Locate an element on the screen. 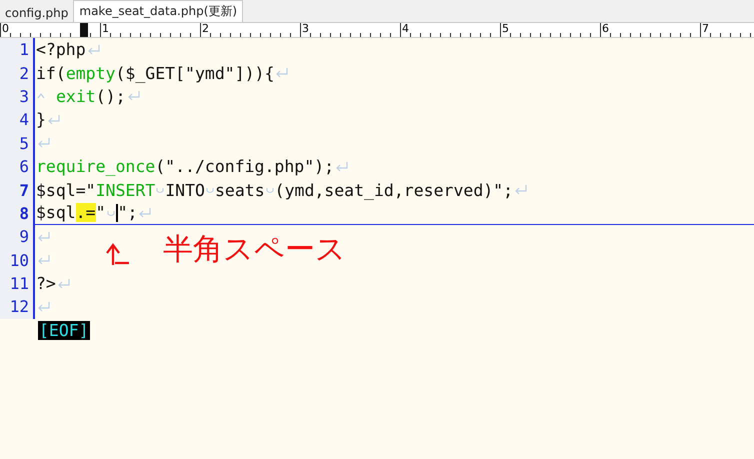 The height and width of the screenshot is (459, 754). line-number: 4 is located at coordinates (24, 120).